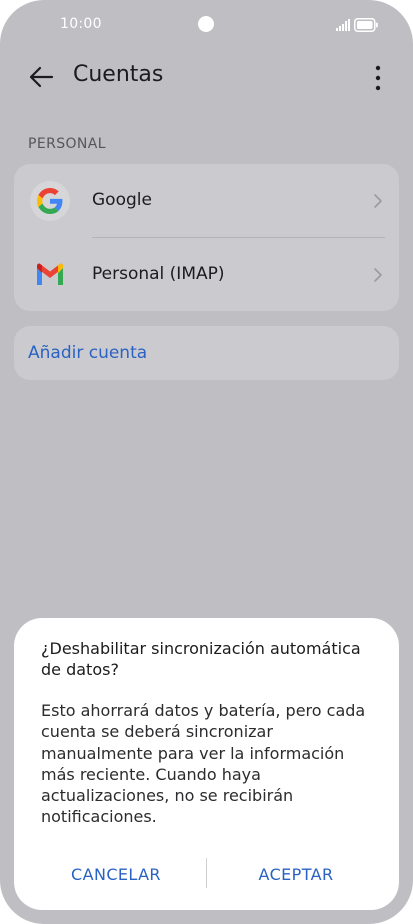  What do you see at coordinates (50, 201) in the screenshot?
I see `google-logo-icon` at bounding box center [50, 201].